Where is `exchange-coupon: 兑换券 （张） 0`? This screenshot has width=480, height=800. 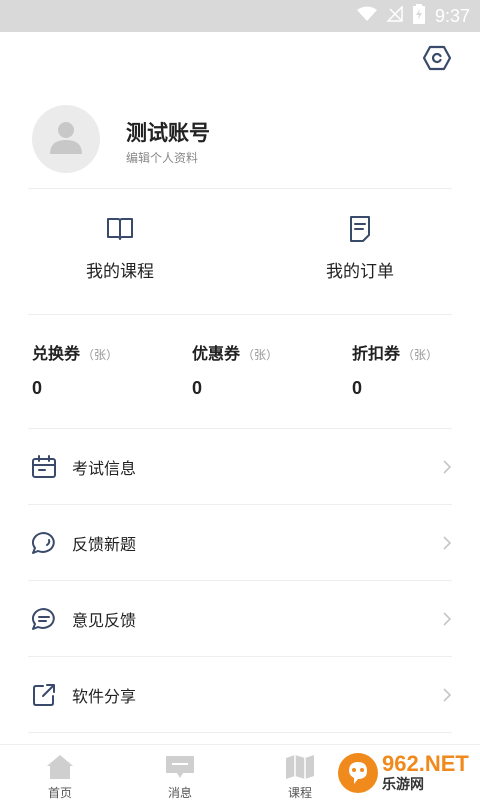
exchange-coupon: 兑换券 （张） 0 is located at coordinates (102, 375).